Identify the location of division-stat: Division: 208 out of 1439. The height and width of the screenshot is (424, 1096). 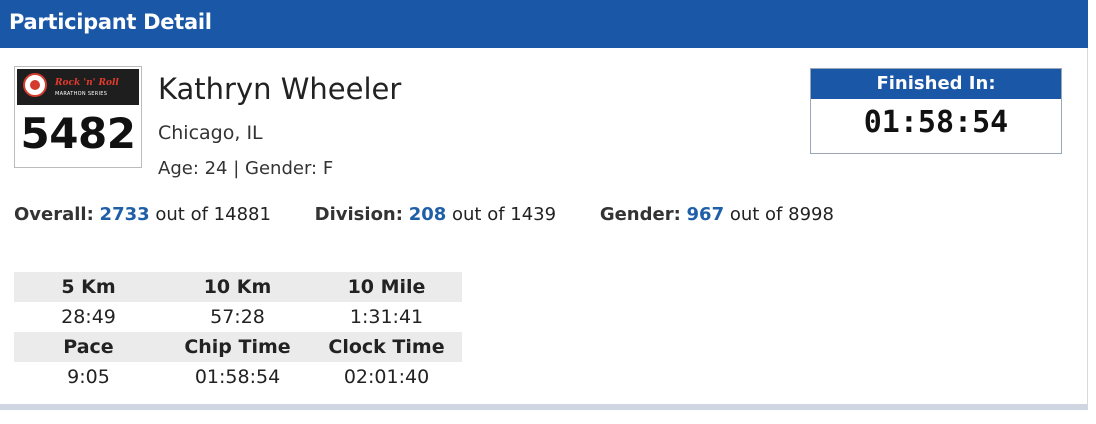
(435, 214).